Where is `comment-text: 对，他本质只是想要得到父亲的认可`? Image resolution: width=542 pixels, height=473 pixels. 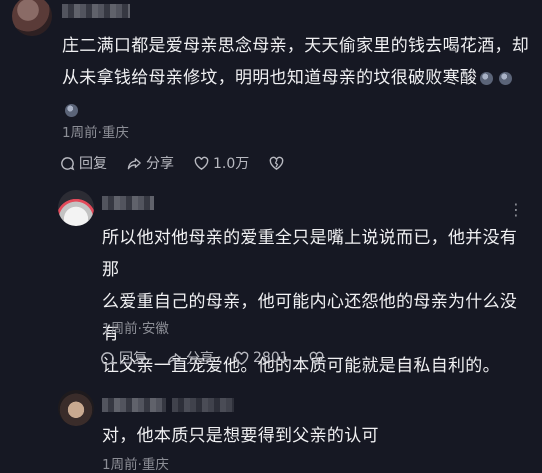 comment-text: 对，他本质只是想要得到父亲的认可 is located at coordinates (317, 436).